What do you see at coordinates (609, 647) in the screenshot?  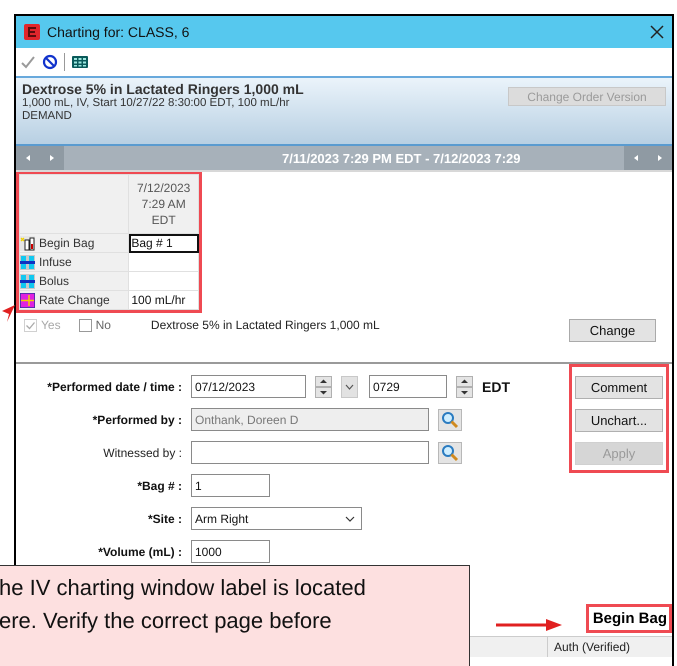 I see `status-text: Auth (Verified)` at bounding box center [609, 647].